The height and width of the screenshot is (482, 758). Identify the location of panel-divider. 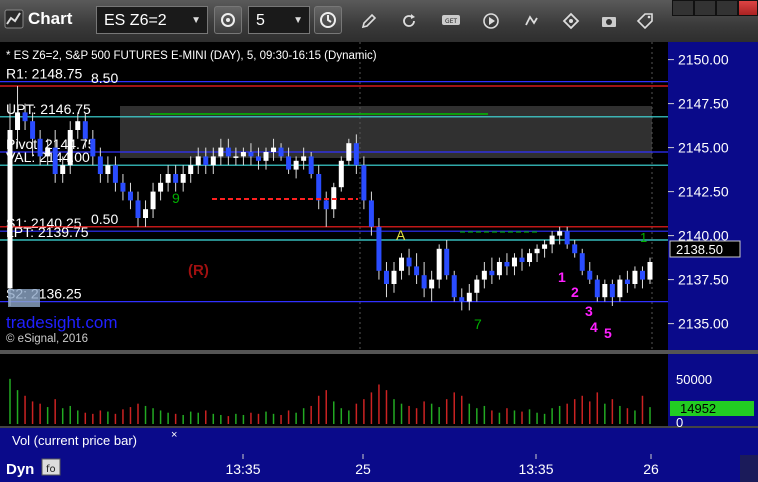
(379, 352).